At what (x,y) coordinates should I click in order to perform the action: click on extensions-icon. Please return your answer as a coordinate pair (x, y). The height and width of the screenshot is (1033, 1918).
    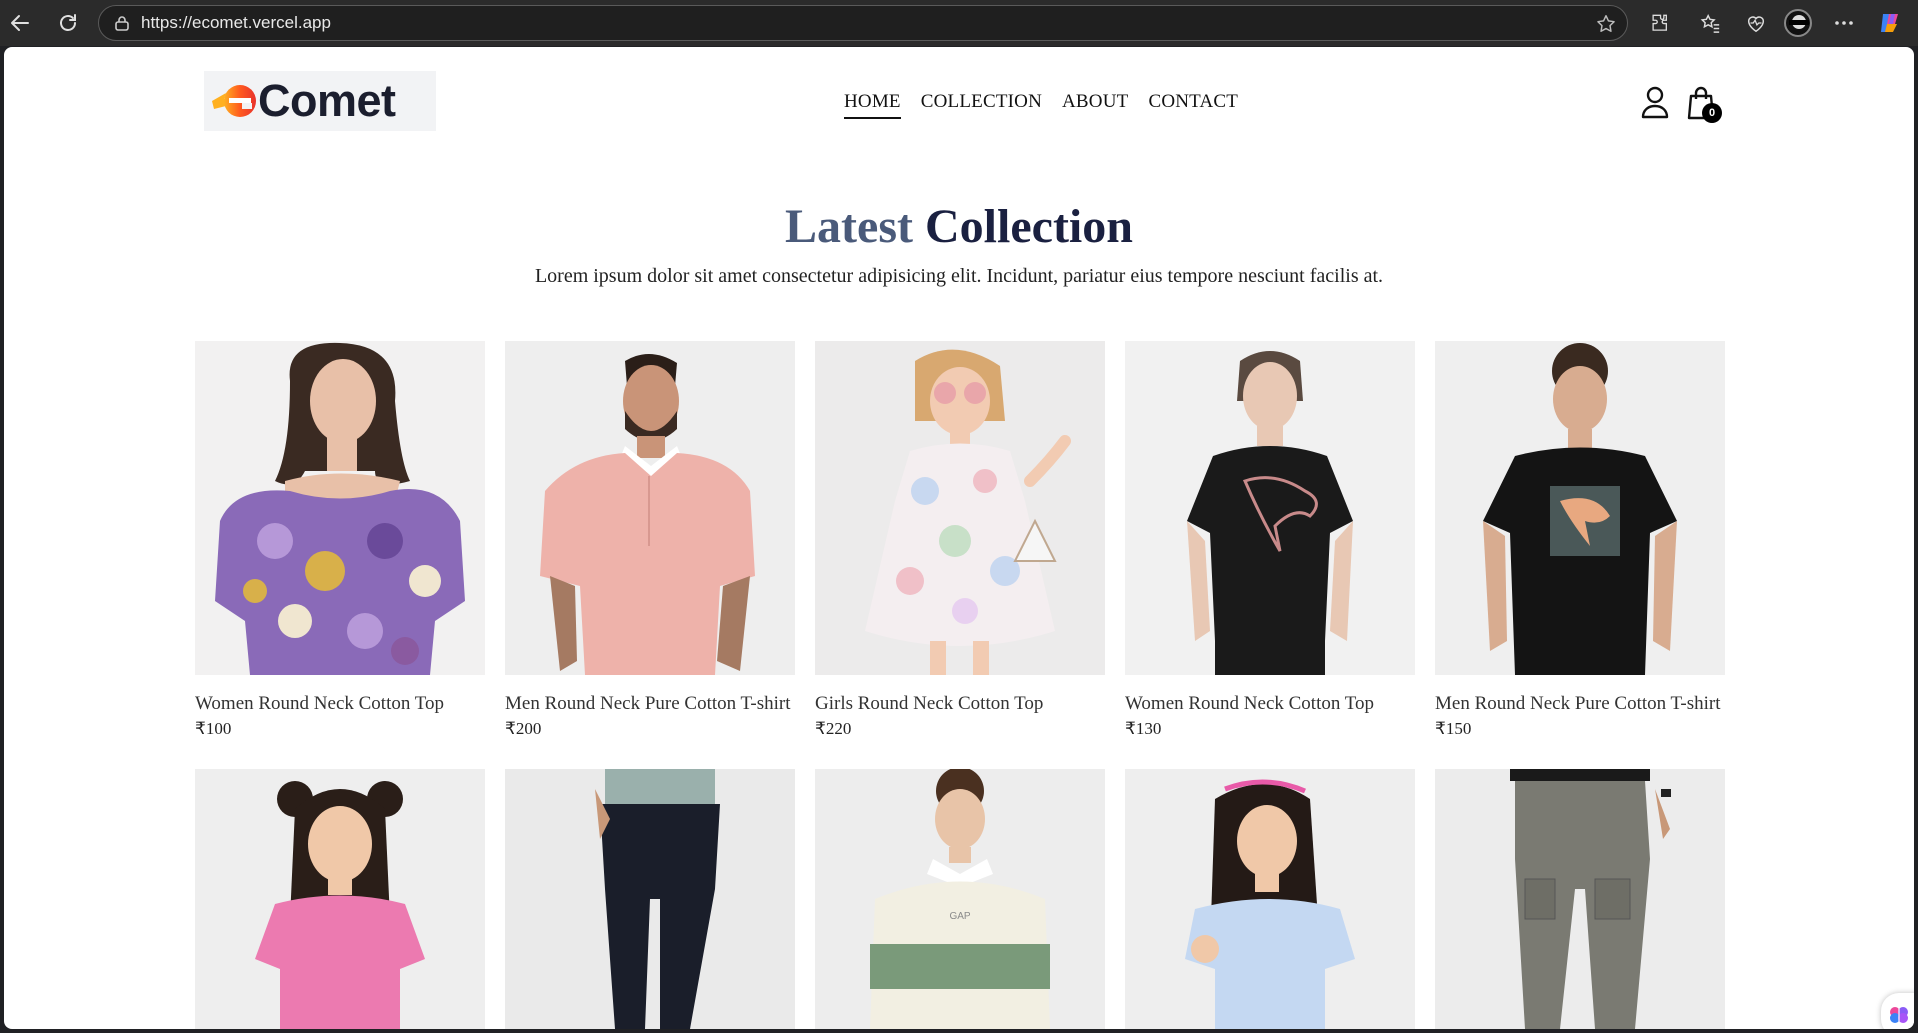
    Looking at the image, I should click on (1660, 23).